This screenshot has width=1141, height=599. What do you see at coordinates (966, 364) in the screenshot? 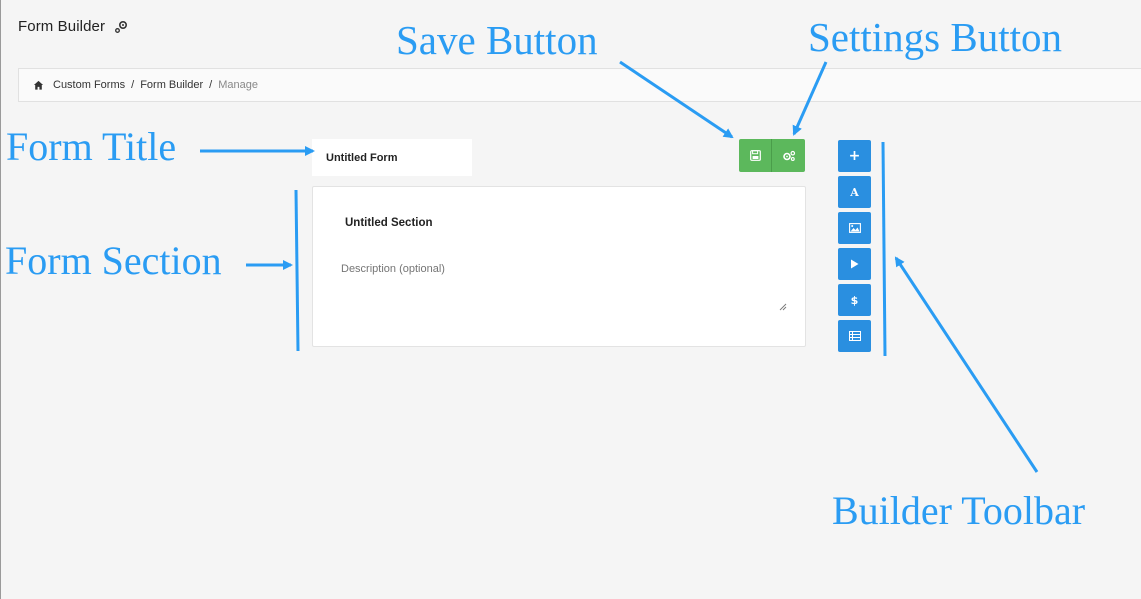
I see `builder-toolbar-arrow` at bounding box center [966, 364].